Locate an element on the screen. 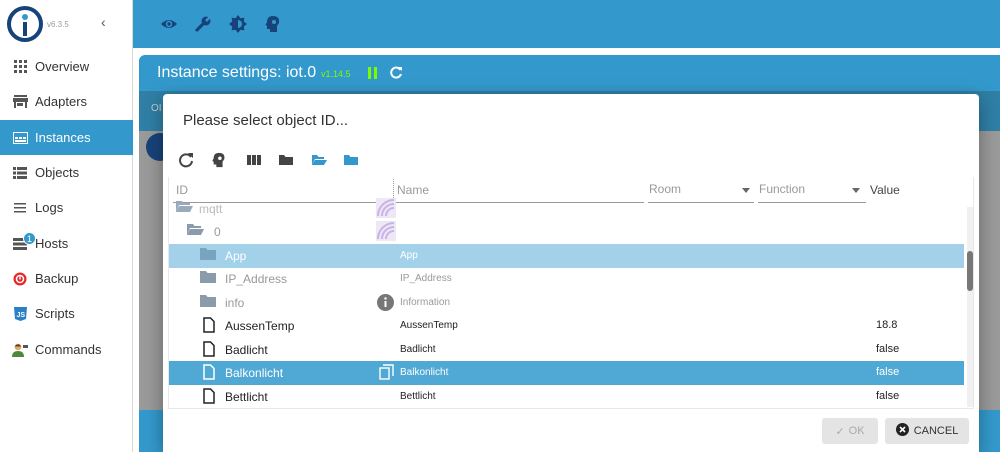 The height and width of the screenshot is (452, 1000). row-id: 0 is located at coordinates (217, 232).